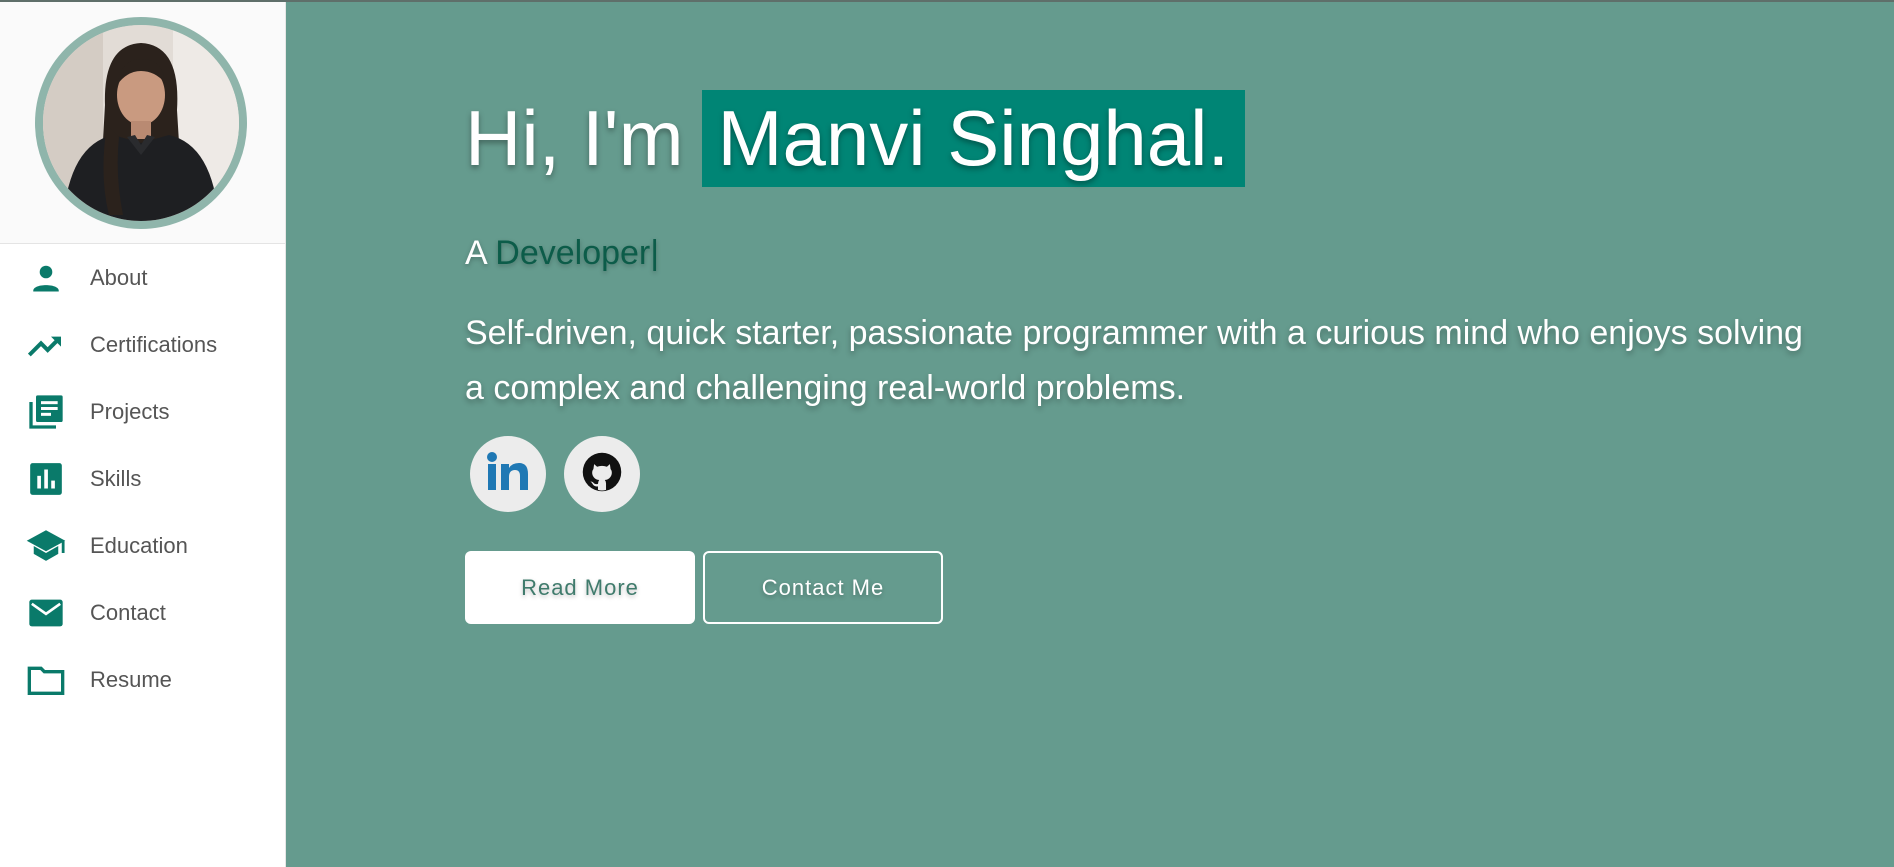 This screenshot has height=867, width=1894. Describe the element at coordinates (119, 277) in the screenshot. I see `sidebar-item-label: About` at that location.